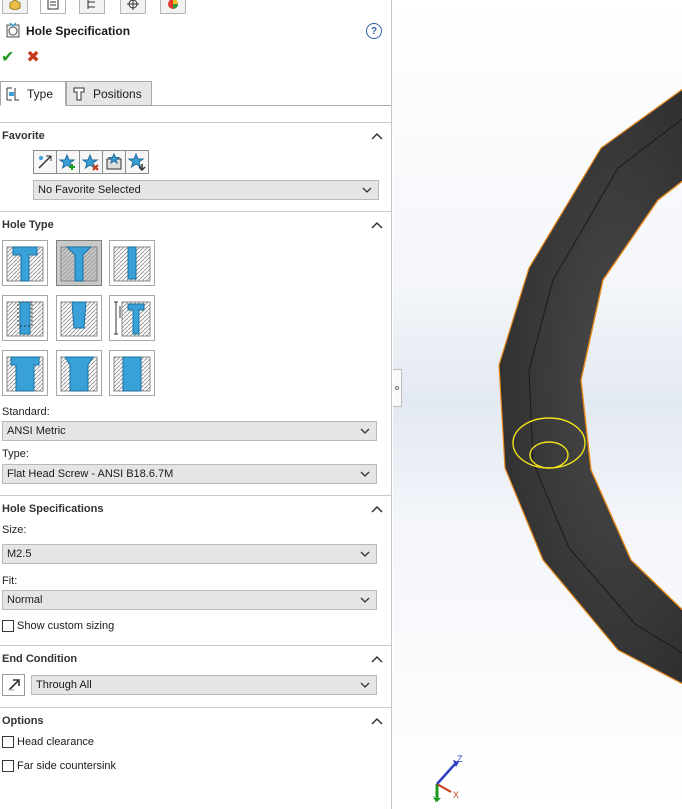 This screenshot has height=809, width=682. I want to click on far-side-countersink-row: Far side countersink, so click(59, 766).